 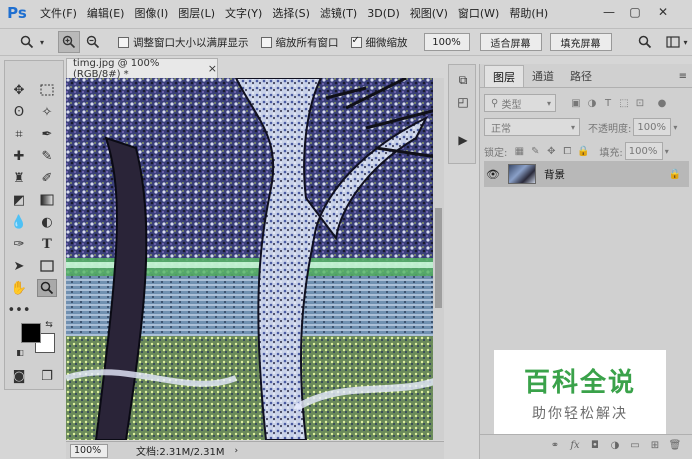 What do you see at coordinates (19, 90) in the screenshot?
I see `move-icon: ✥` at bounding box center [19, 90].